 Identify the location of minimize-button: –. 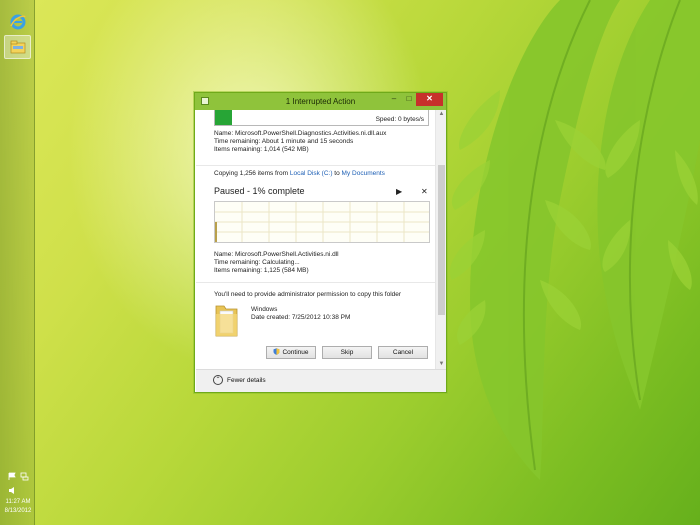
(394, 99).